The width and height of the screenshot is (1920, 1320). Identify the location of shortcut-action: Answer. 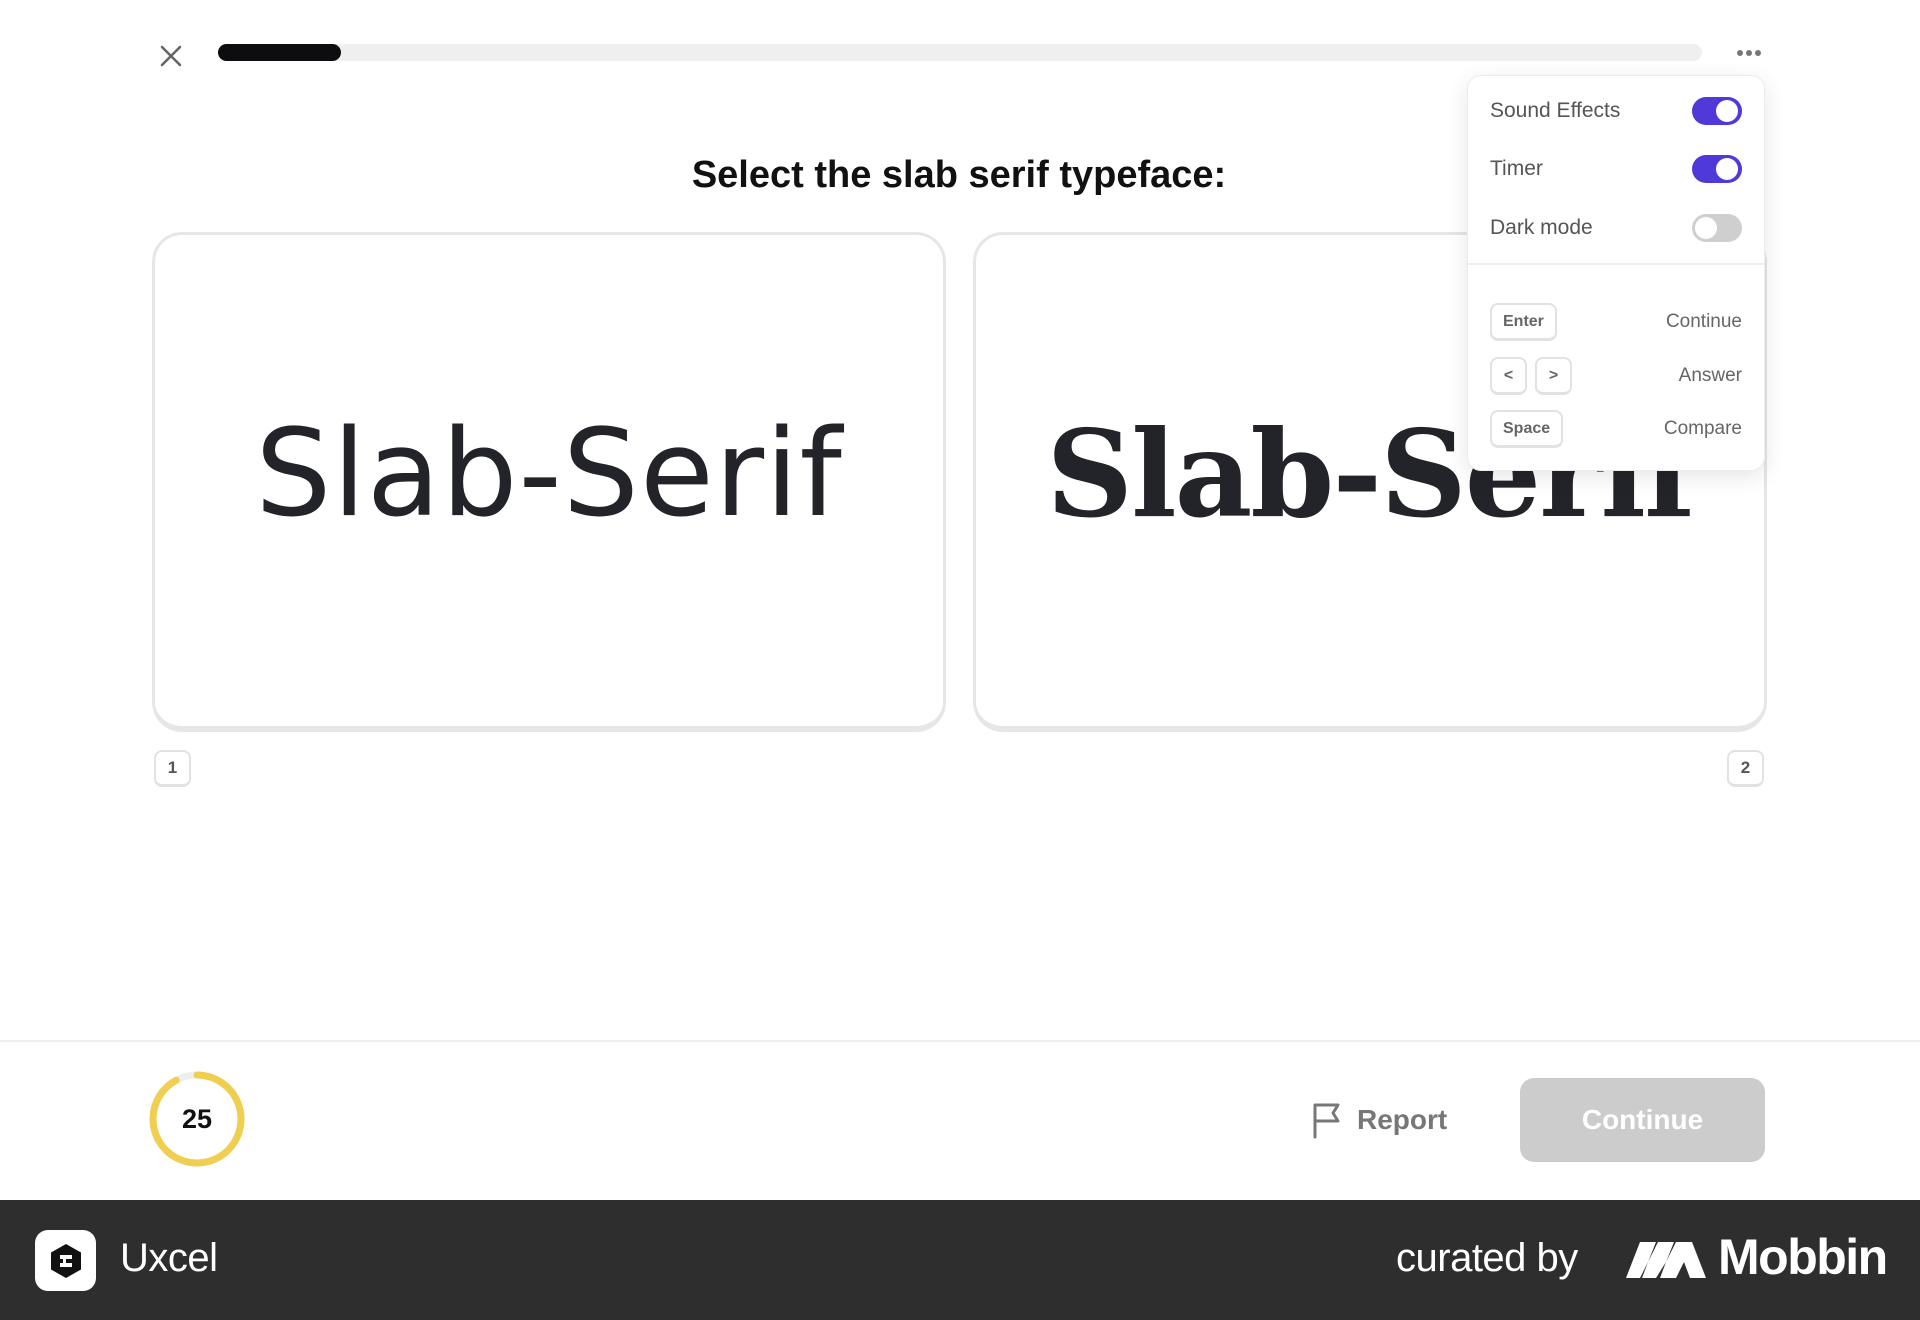
(1710, 375).